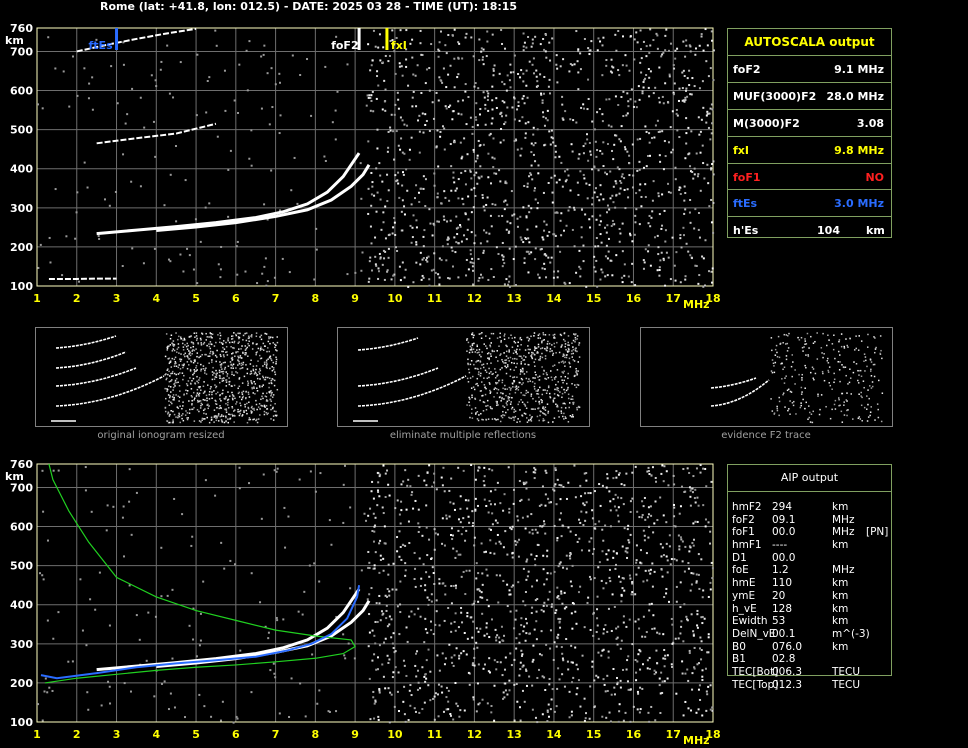 This screenshot has height=748, width=968. What do you see at coordinates (779, 595) in the screenshot?
I see `aip-value: 20` at bounding box center [779, 595].